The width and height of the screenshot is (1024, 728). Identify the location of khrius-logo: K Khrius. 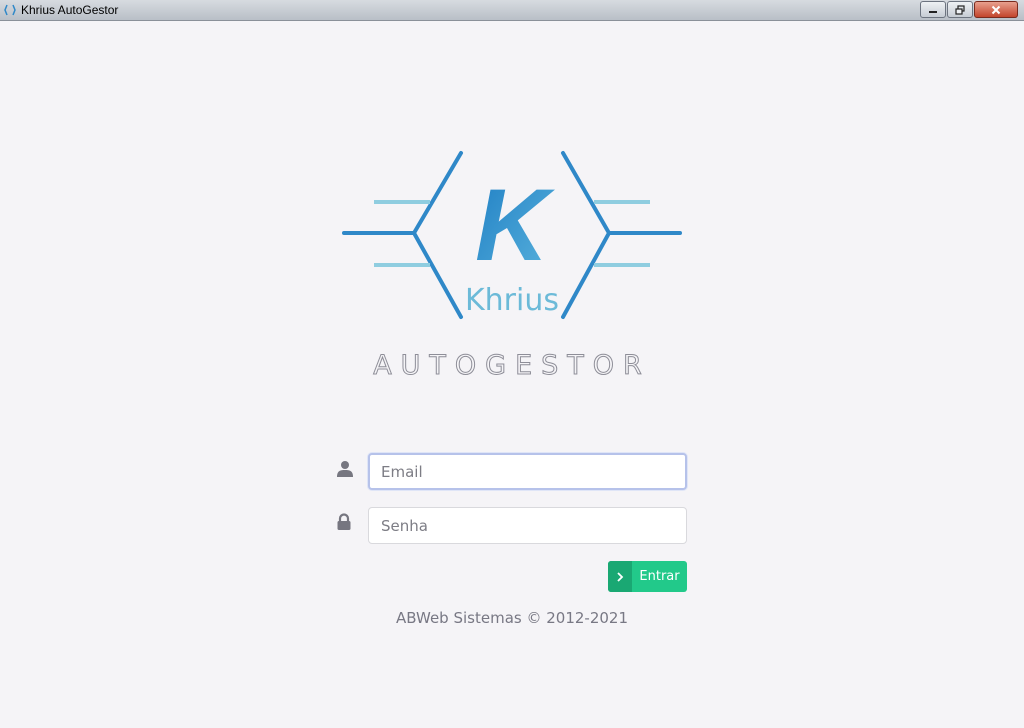
(512, 235).